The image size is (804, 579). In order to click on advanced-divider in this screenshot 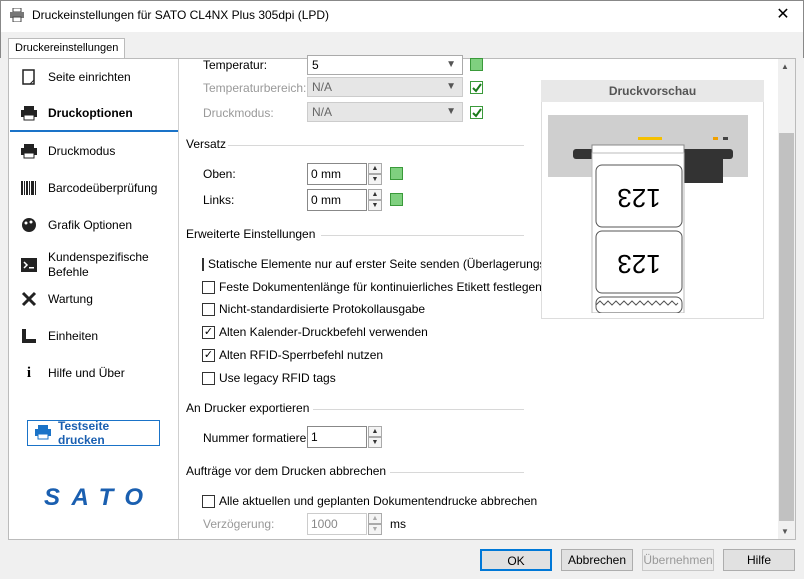, I will do `click(422, 235)`.